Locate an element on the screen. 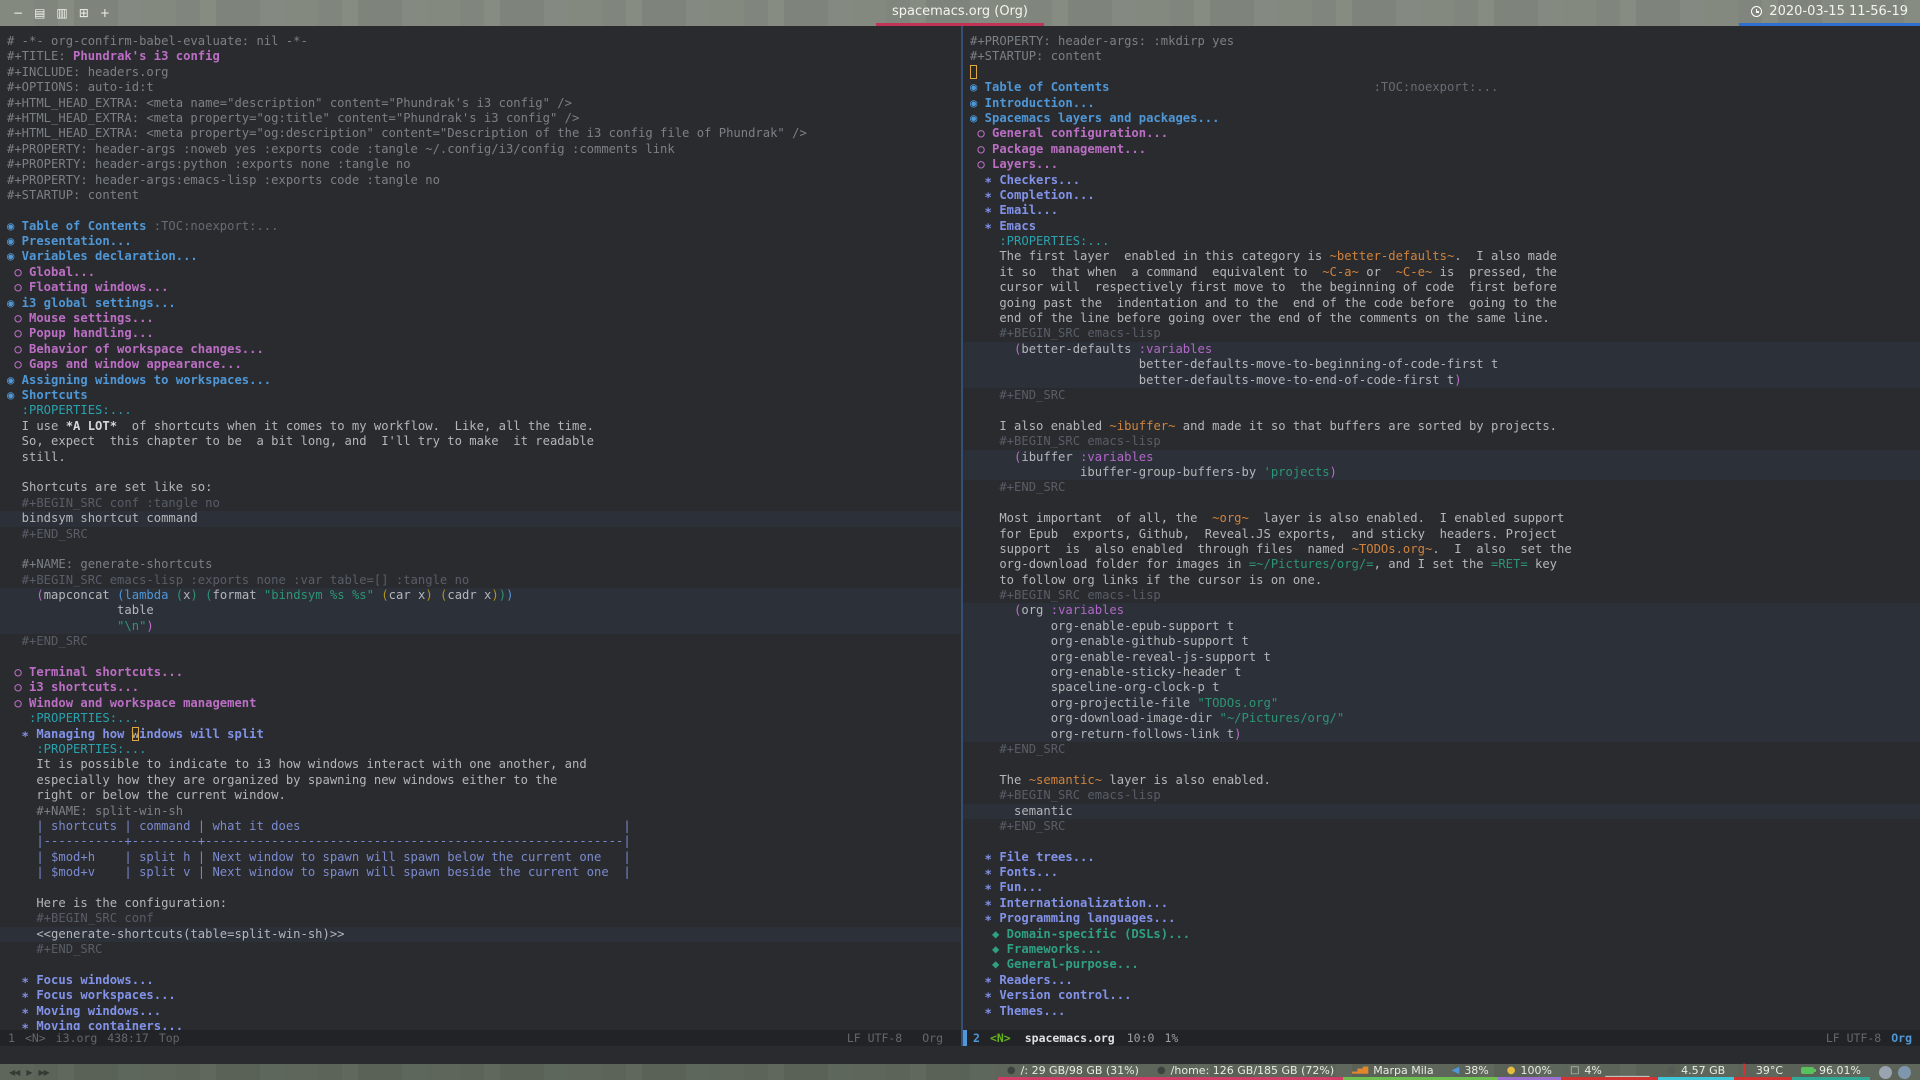 This screenshot has height=1080, width=1920. buffer-line: bindsym shortcut command is located at coordinates (480, 519).